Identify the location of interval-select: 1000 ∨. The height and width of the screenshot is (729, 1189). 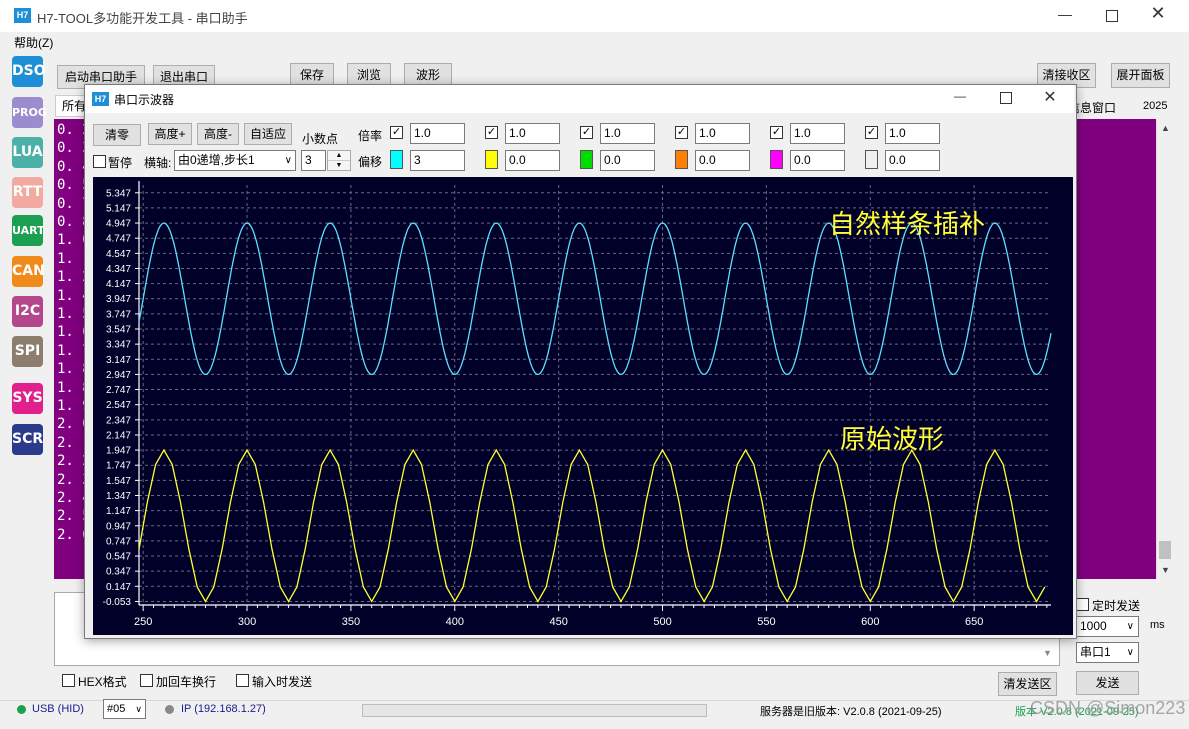
(1107, 626).